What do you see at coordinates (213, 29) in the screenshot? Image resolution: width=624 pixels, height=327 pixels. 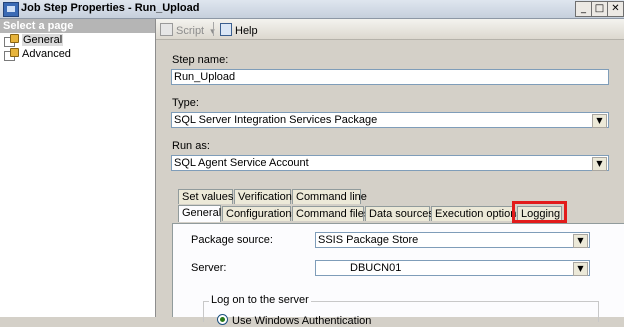 I see `toolbar-separator` at bounding box center [213, 29].